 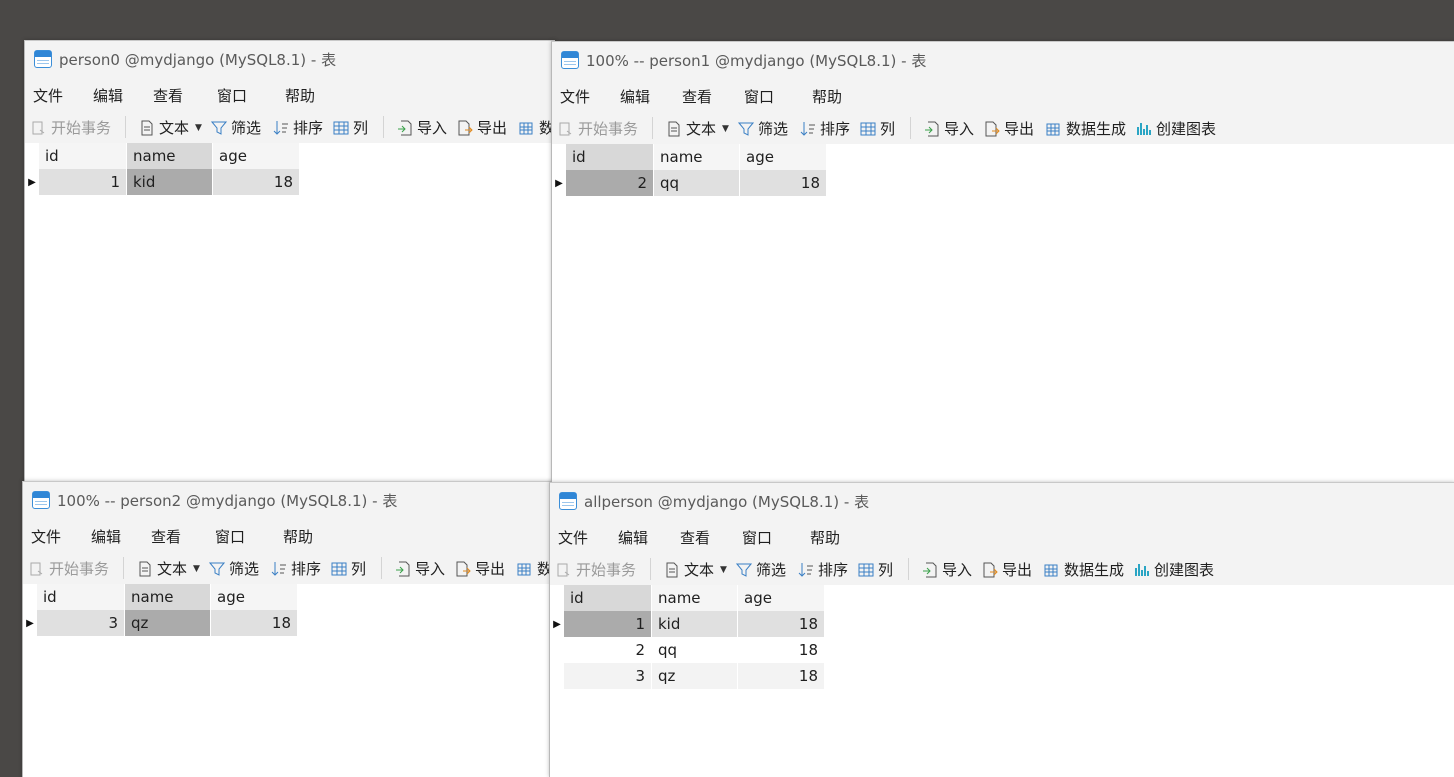 I want to click on table-row: 3 qz 18, so click(x=688, y=676).